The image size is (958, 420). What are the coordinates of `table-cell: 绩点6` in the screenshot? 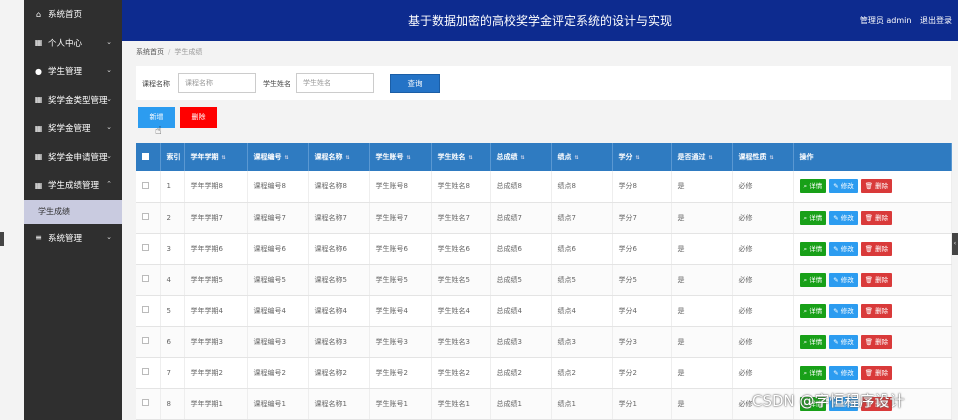 It's located at (582, 249).